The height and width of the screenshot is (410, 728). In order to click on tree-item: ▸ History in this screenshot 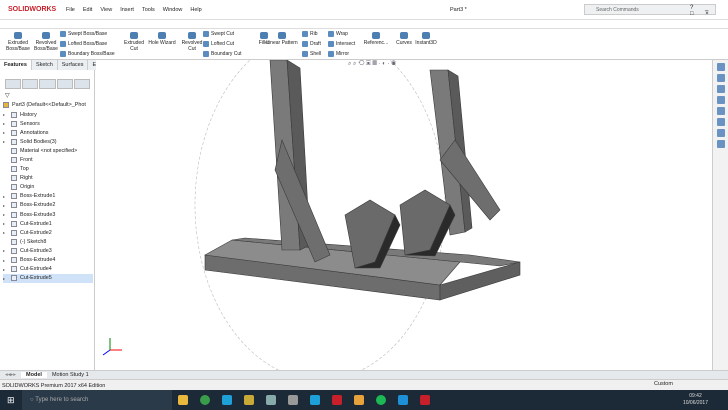, I will do `click(48, 114)`.